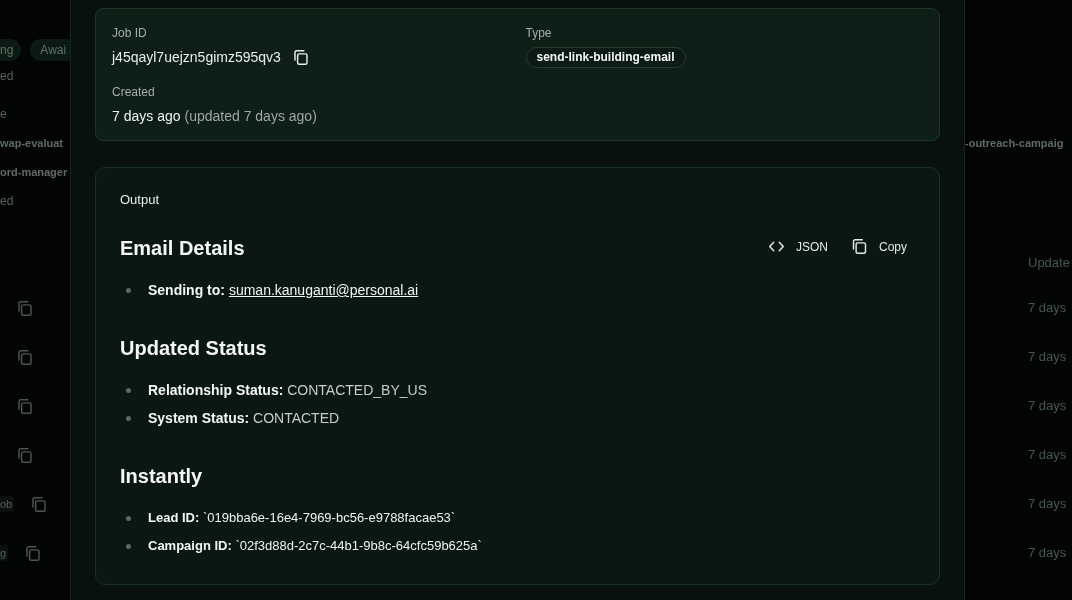  I want to click on job-id-text: j45qayl7uejzn5gimz595qv3, so click(196, 57).